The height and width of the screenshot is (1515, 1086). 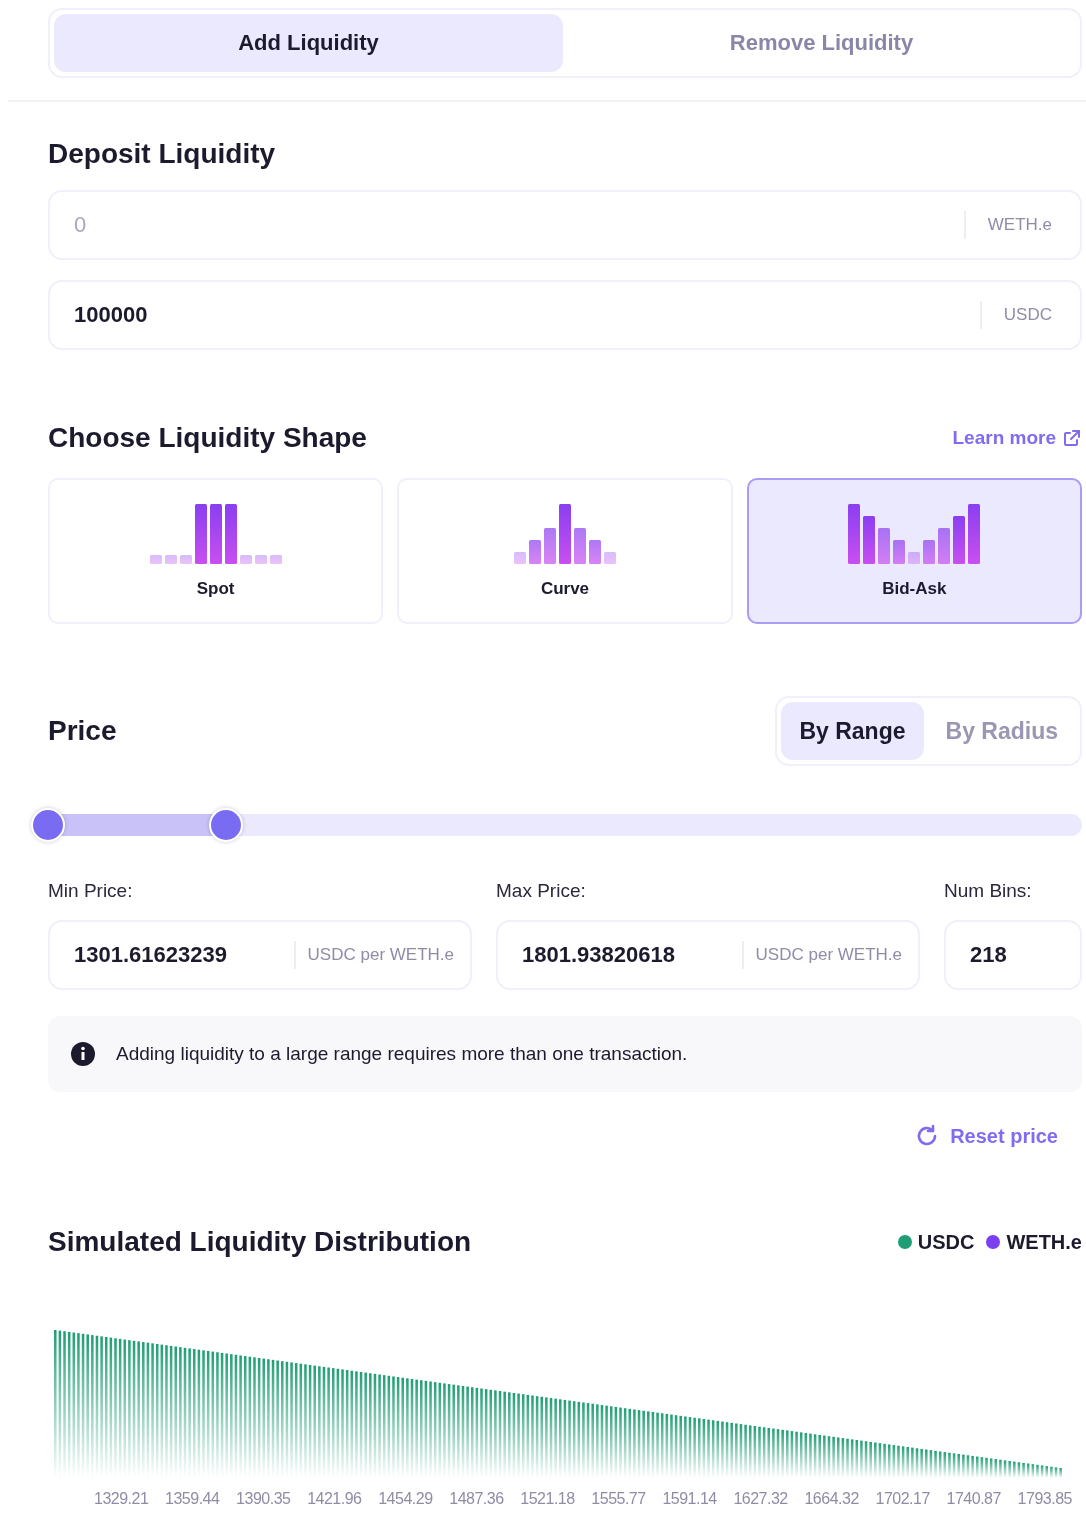 What do you see at coordinates (82, 731) in the screenshot?
I see `section-title: Price` at bounding box center [82, 731].